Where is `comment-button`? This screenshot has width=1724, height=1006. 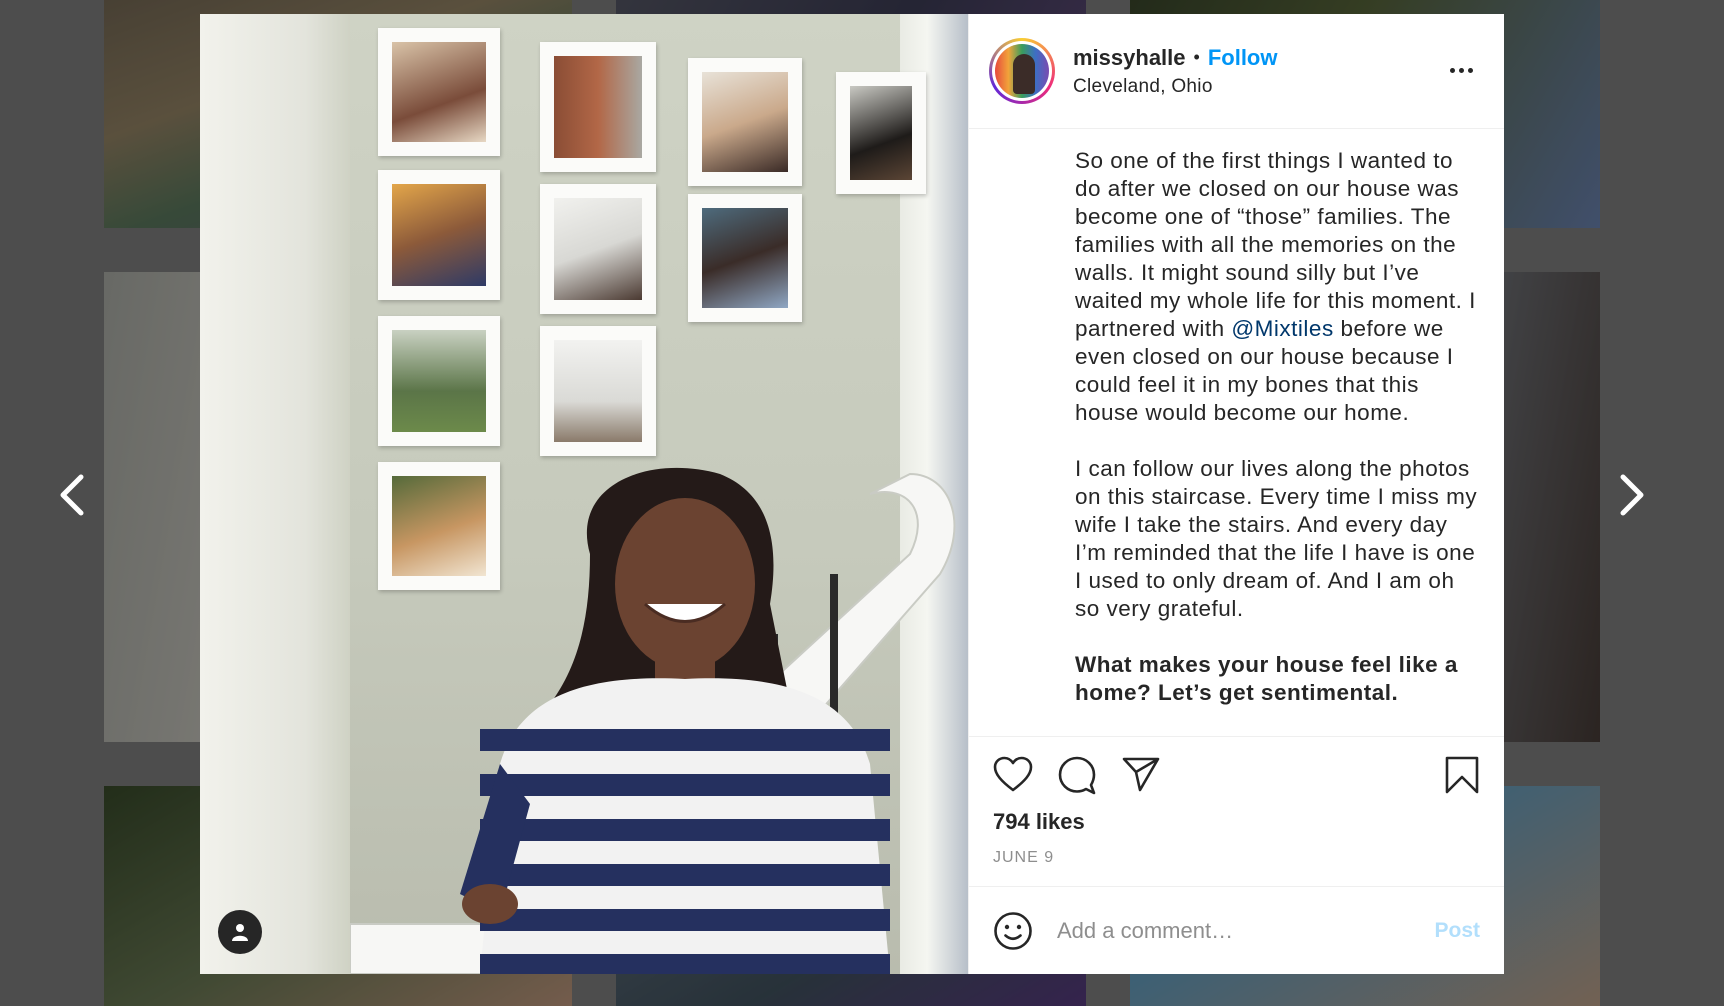 comment-button is located at coordinates (1079, 775).